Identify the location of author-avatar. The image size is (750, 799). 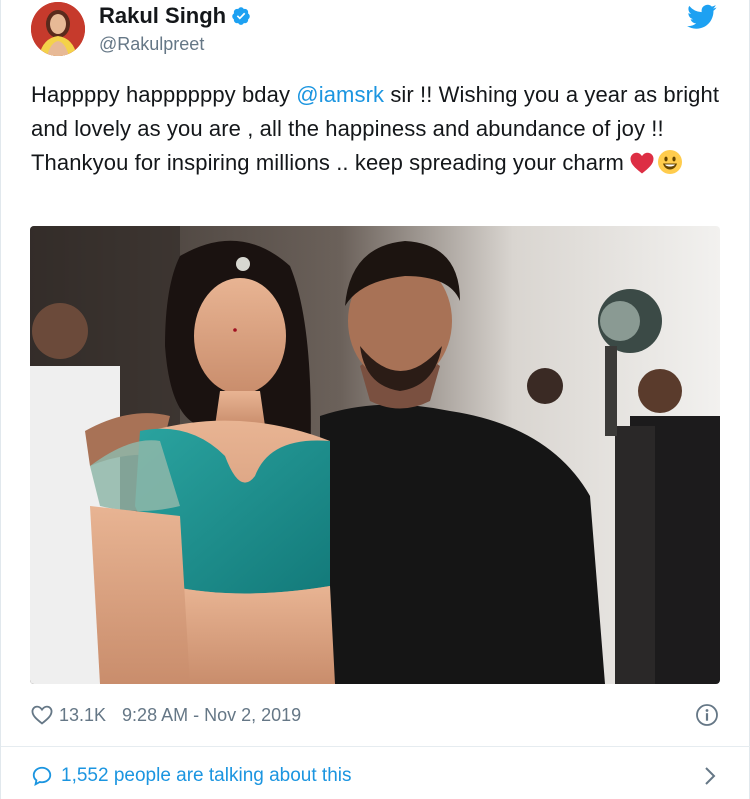
(58, 29).